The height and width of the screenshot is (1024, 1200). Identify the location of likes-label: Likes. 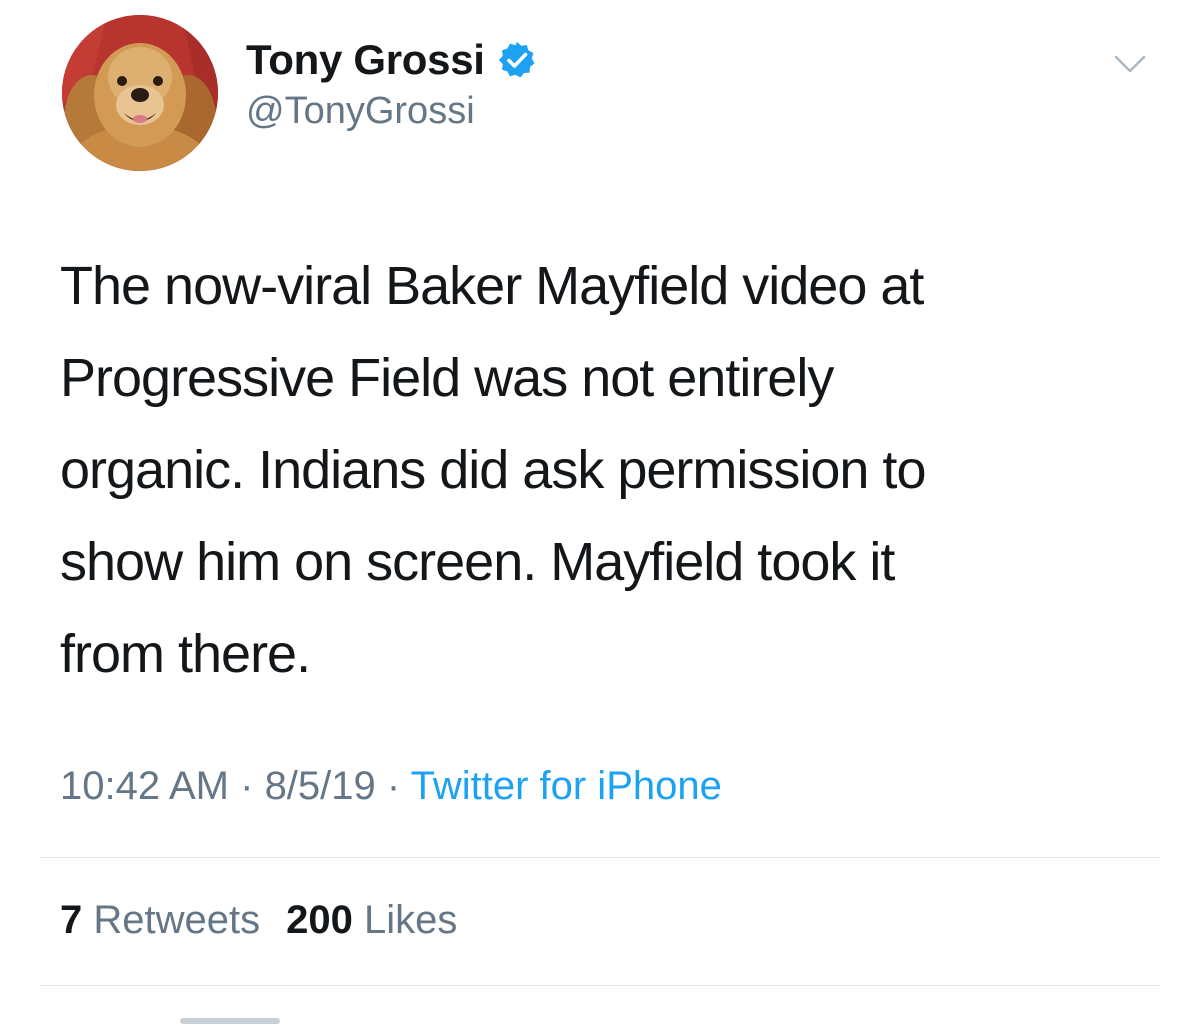
(405, 920).